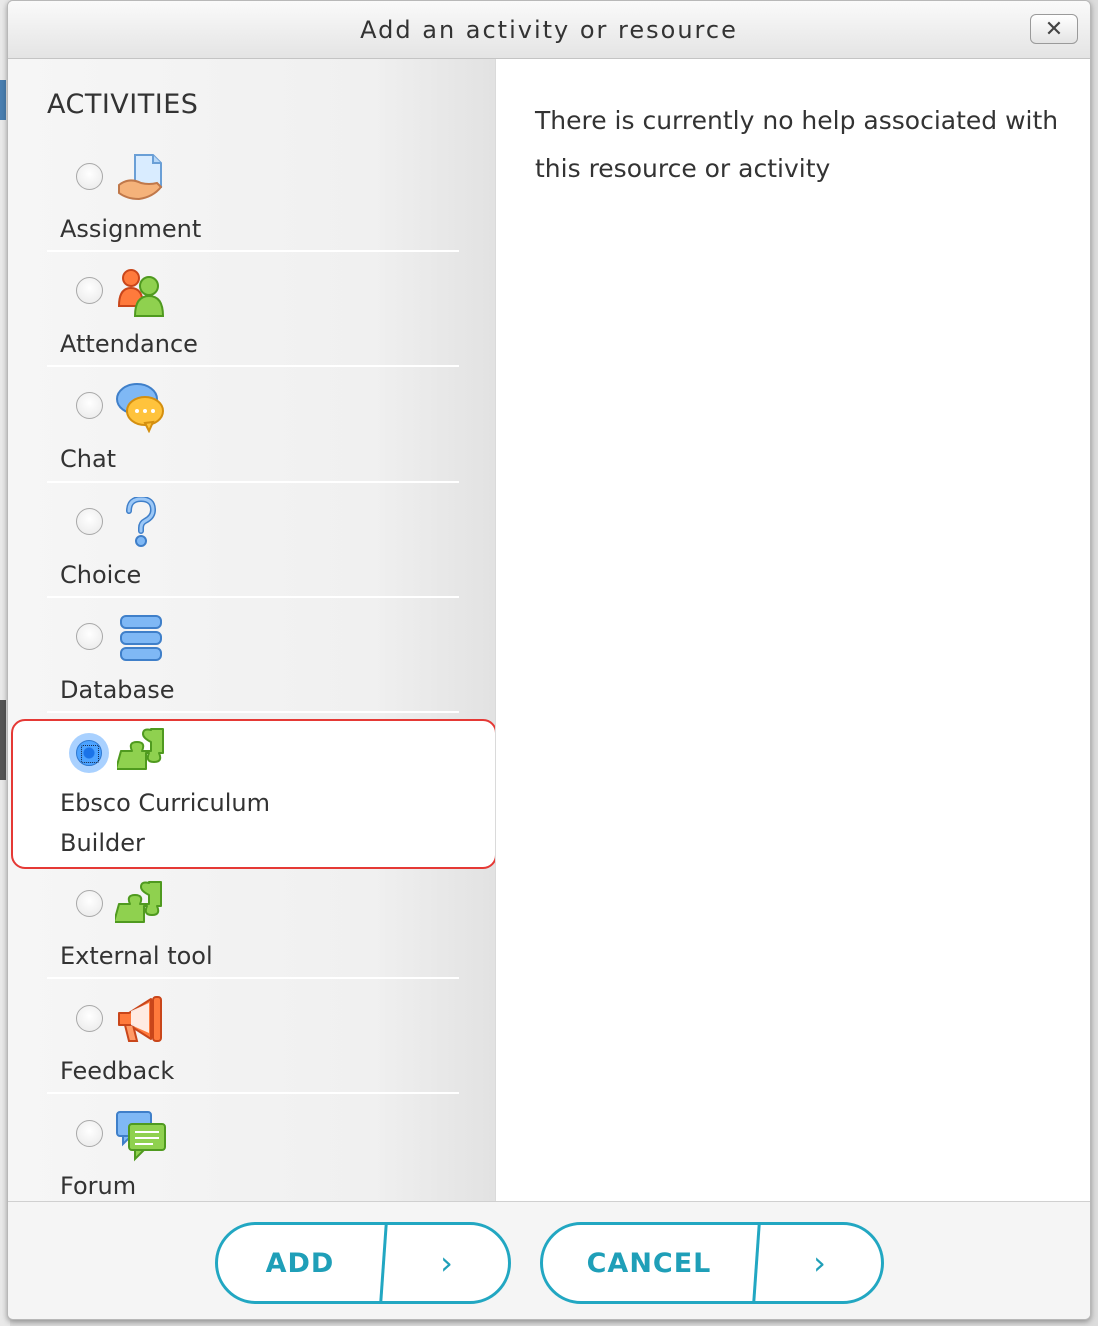  I want to click on option-feedback: Feedback, so click(253, 1036).